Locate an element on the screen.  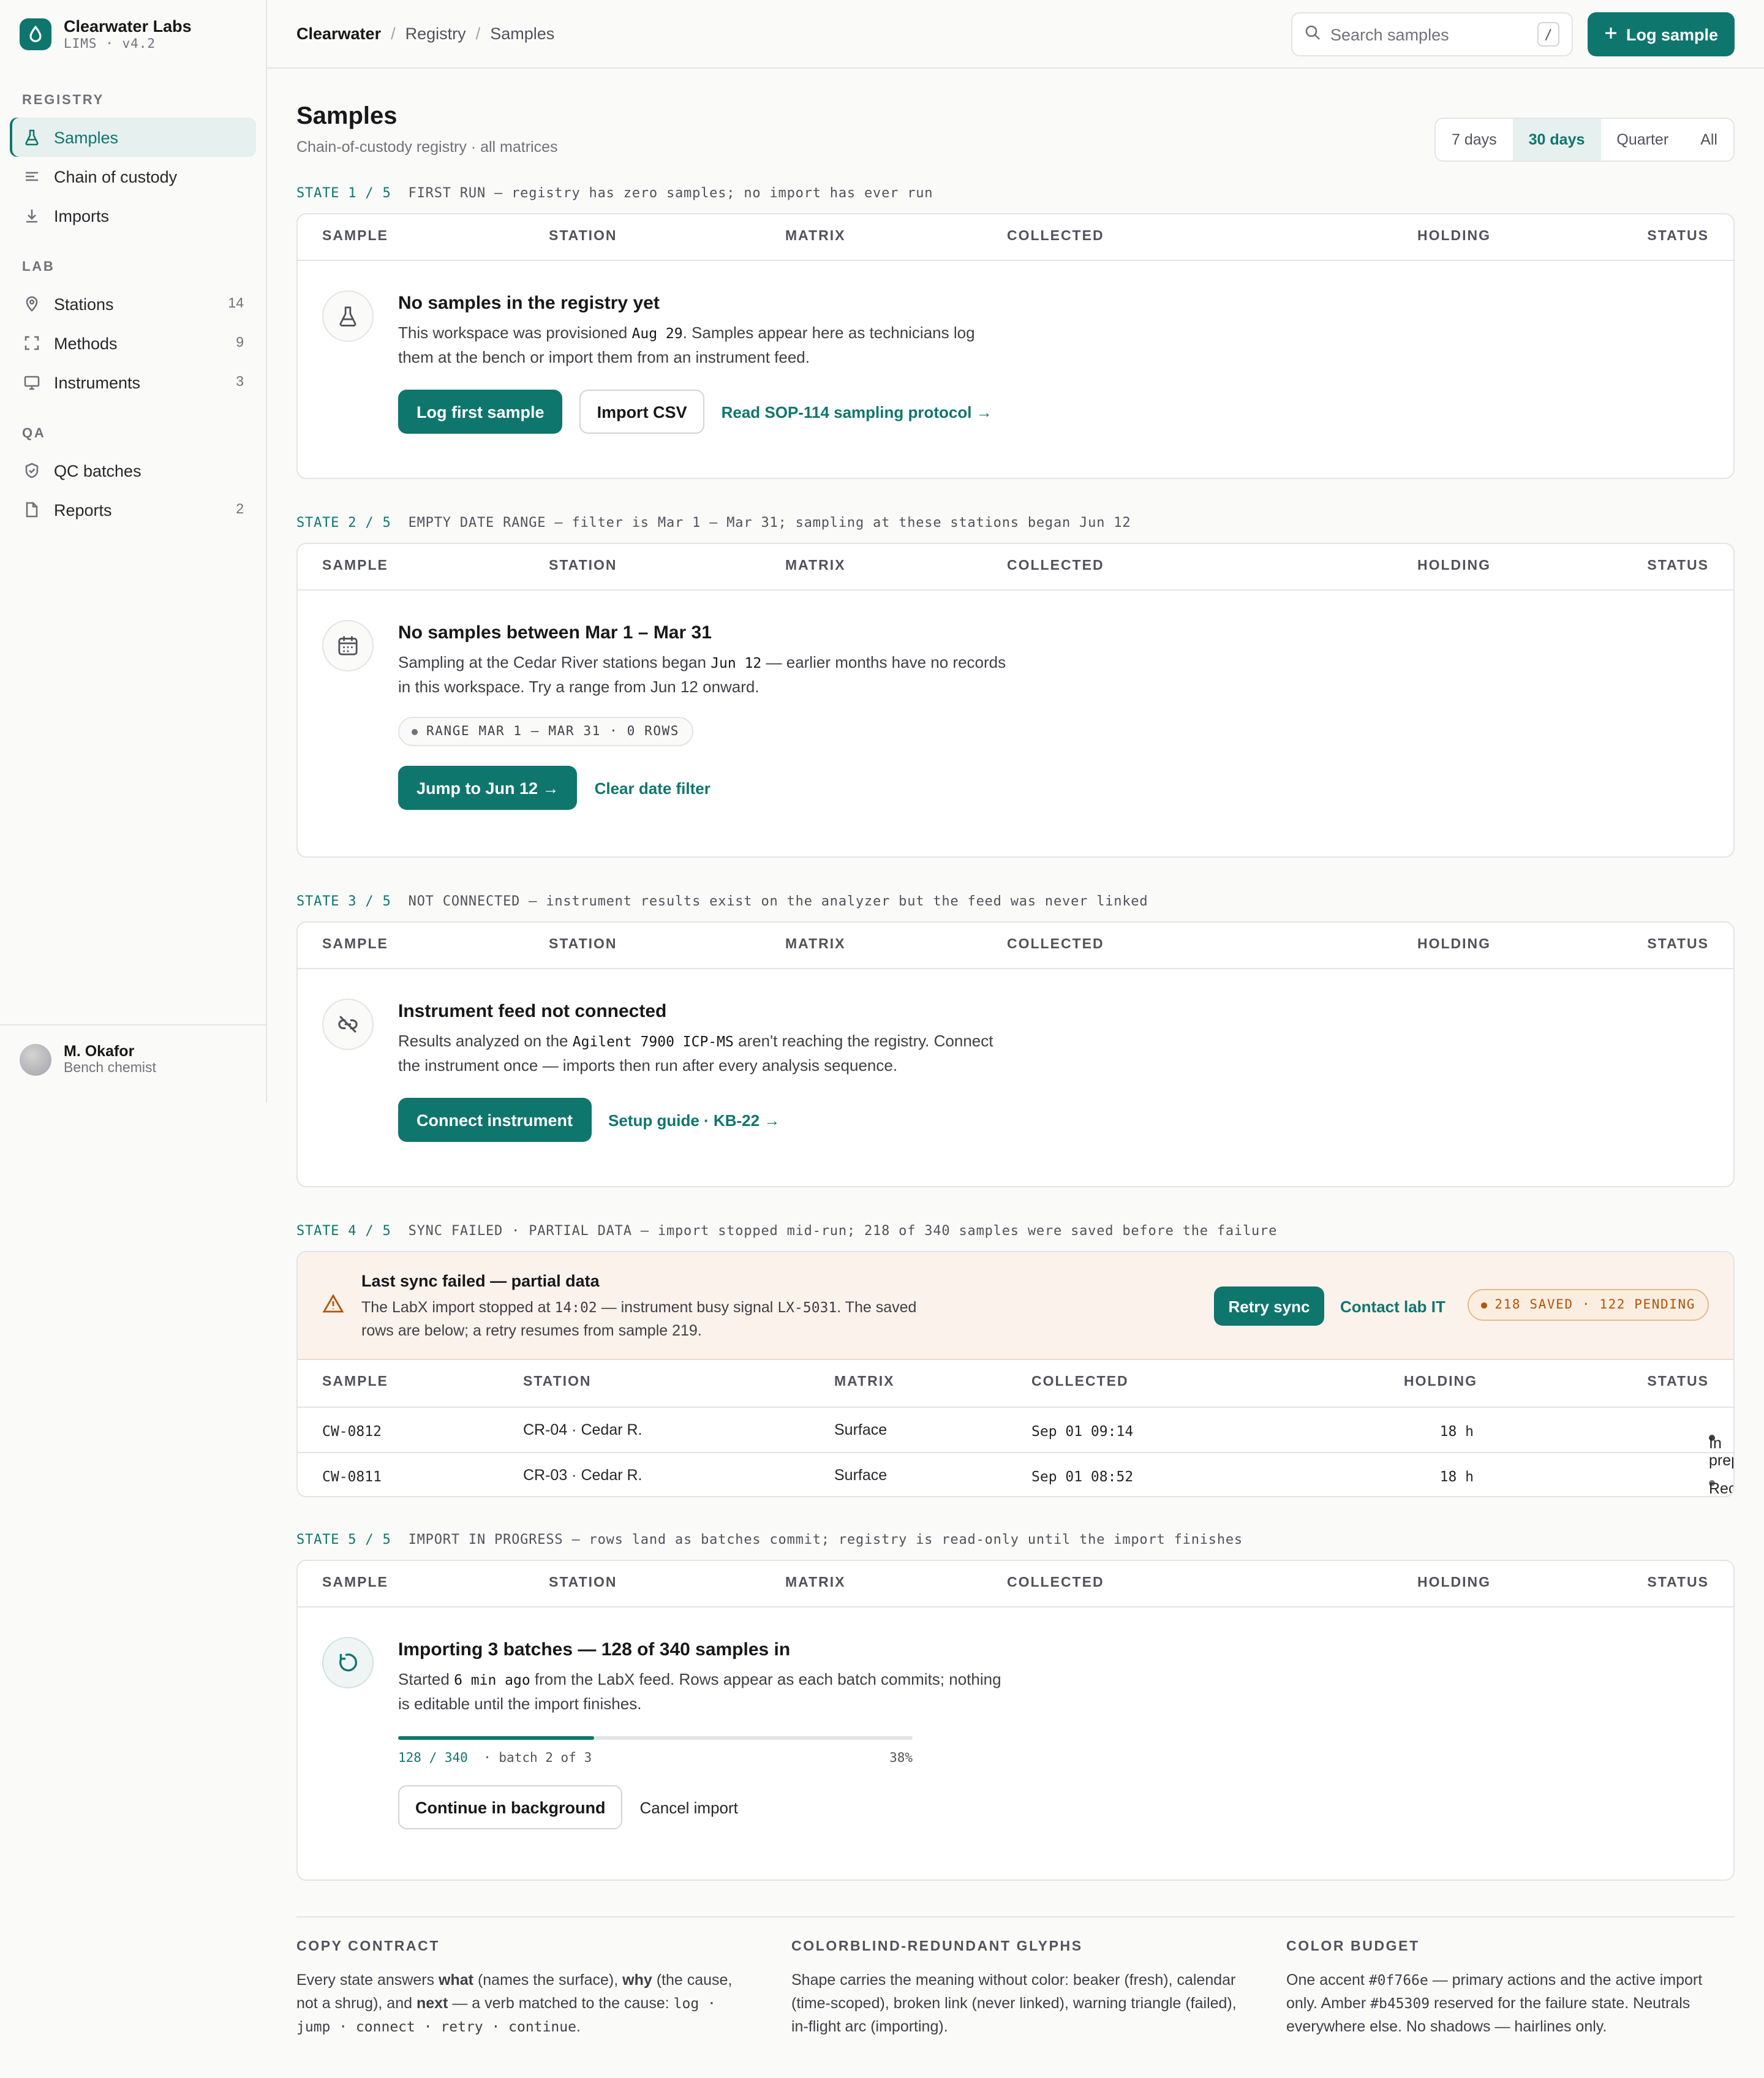
sidebar-item-samples: Samples is located at coordinates (133, 137).